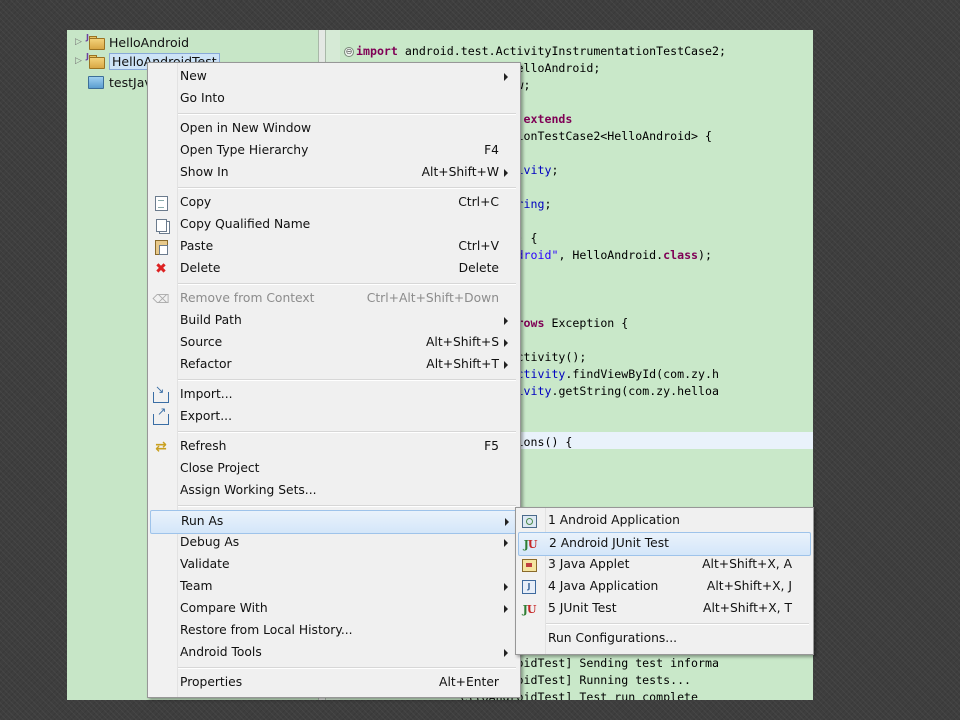  What do you see at coordinates (246, 128) in the screenshot?
I see `menu-item-label: Open in New Window` at bounding box center [246, 128].